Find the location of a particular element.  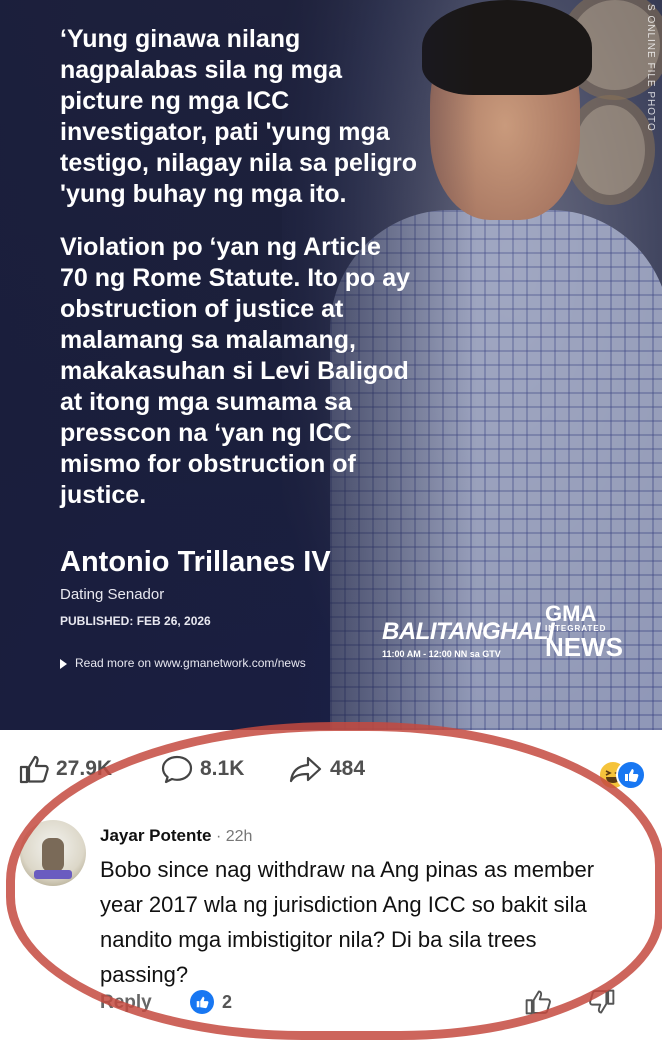

share-arrow-icon is located at coordinates (305, 769).